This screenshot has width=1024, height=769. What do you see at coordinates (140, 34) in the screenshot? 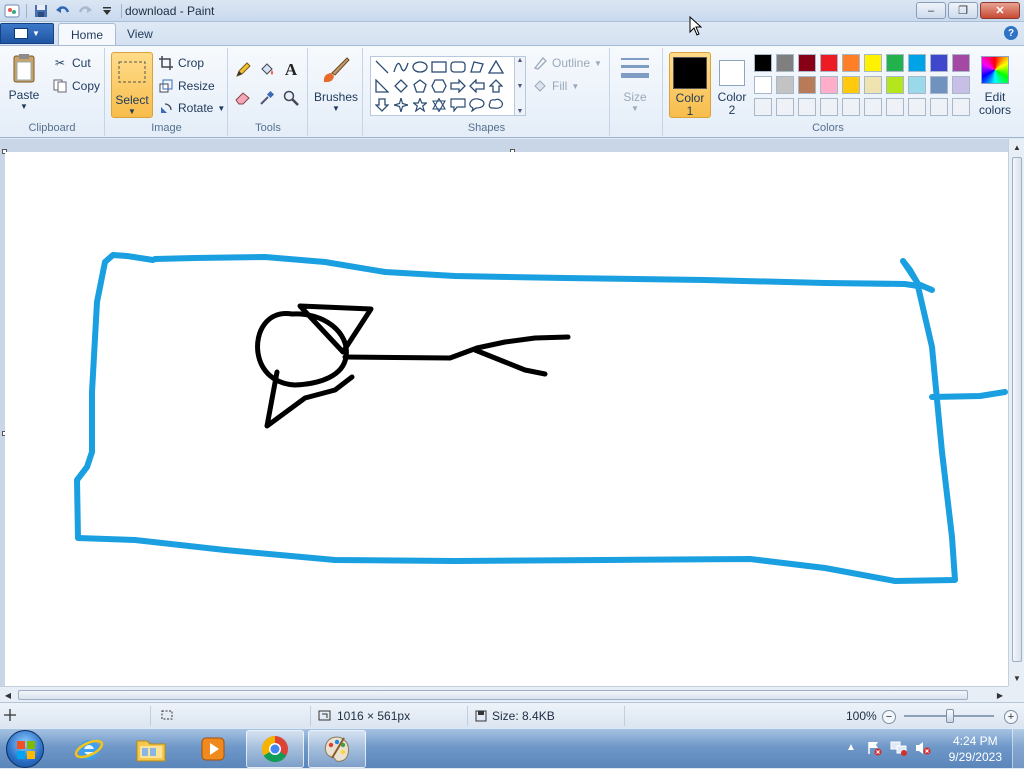
I see `tab-view: View` at bounding box center [140, 34].